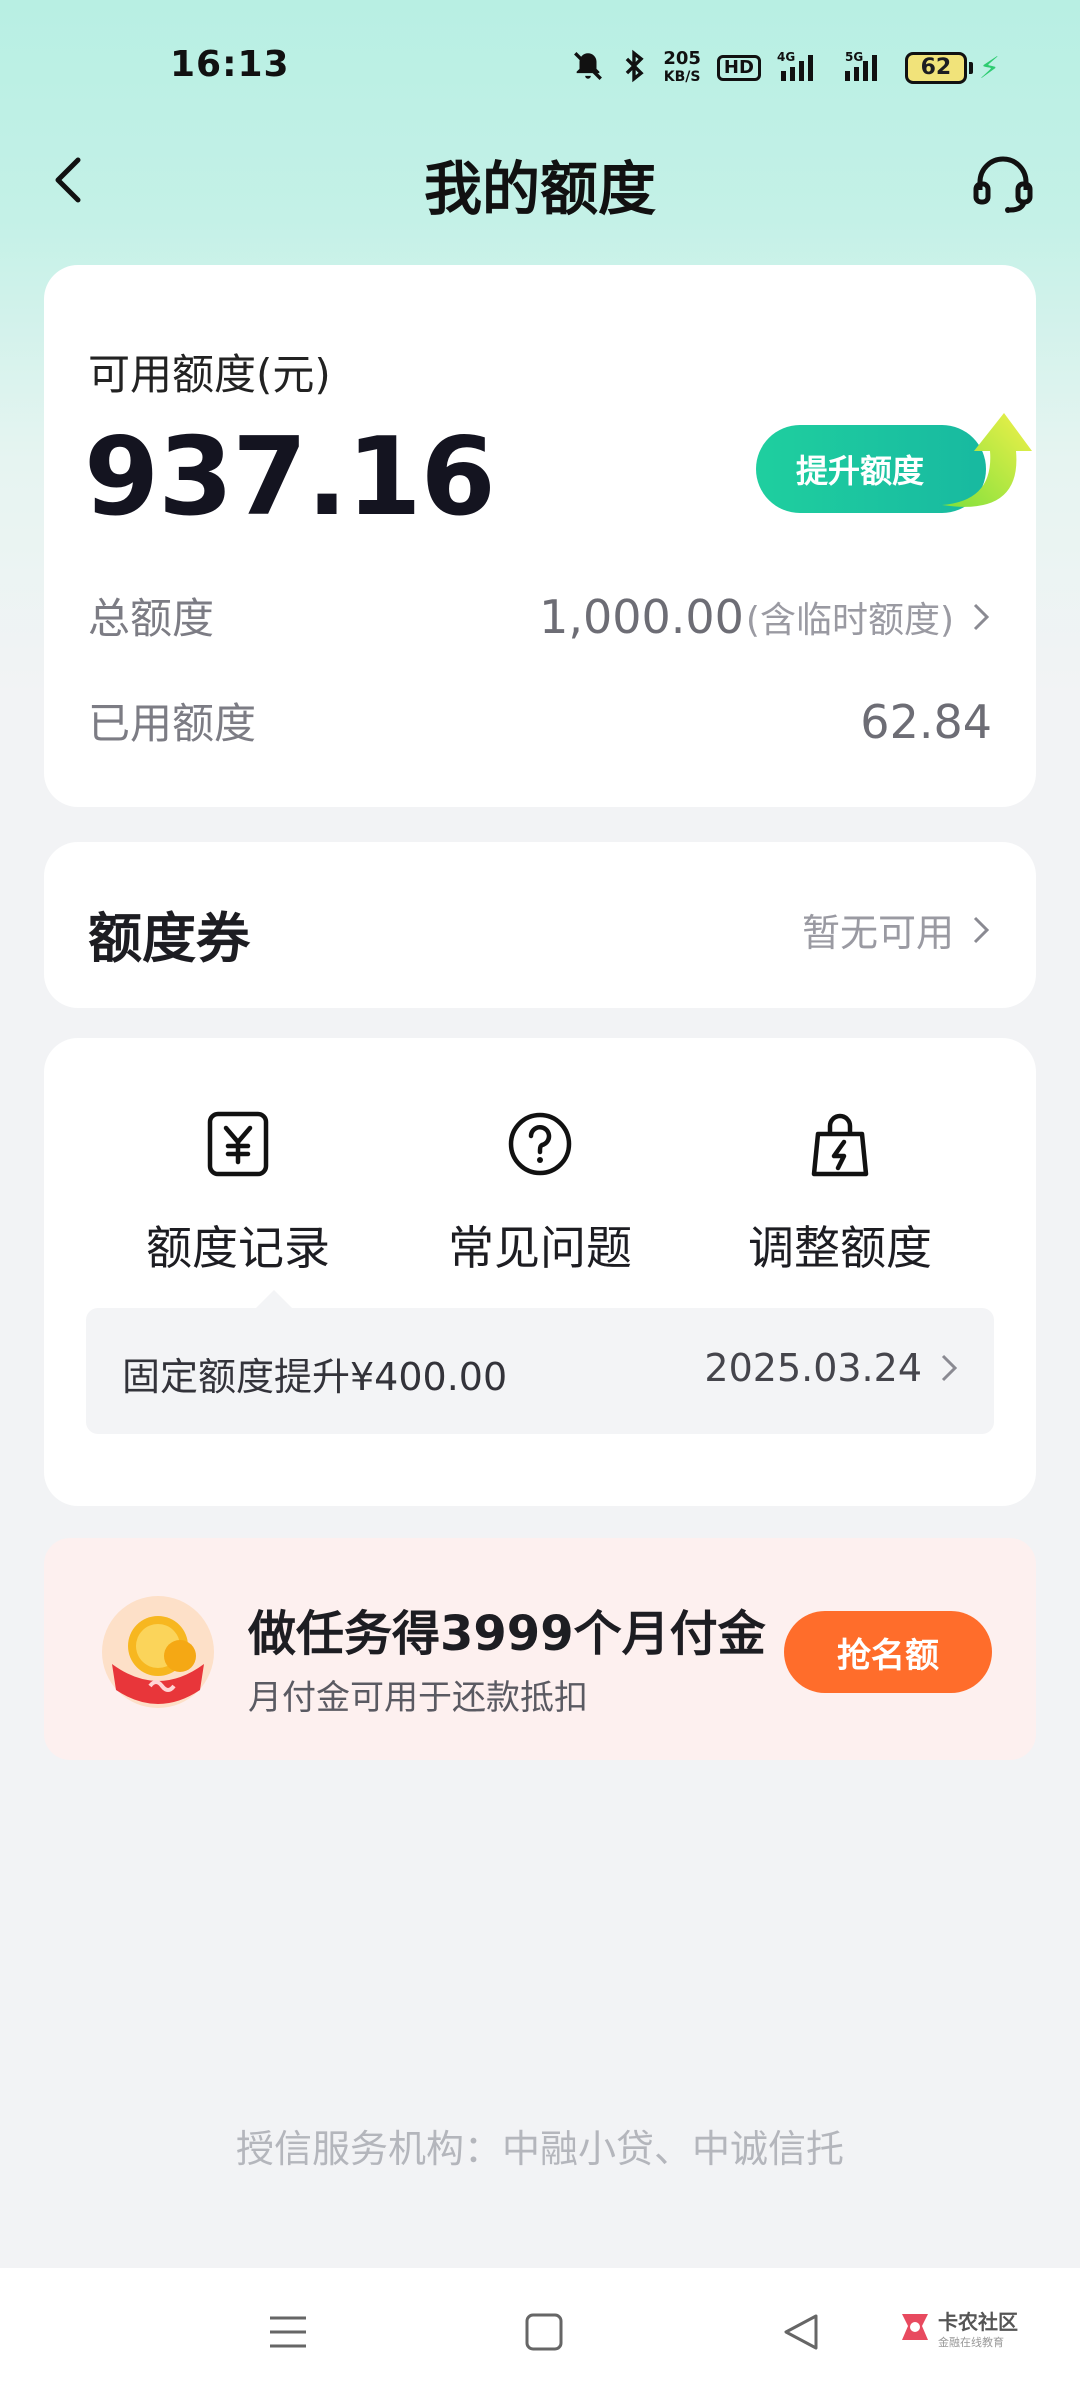 The image size is (1080, 2400). What do you see at coordinates (971, 2342) in the screenshot?
I see `watermark-subtitle: 金融在线教育` at bounding box center [971, 2342].